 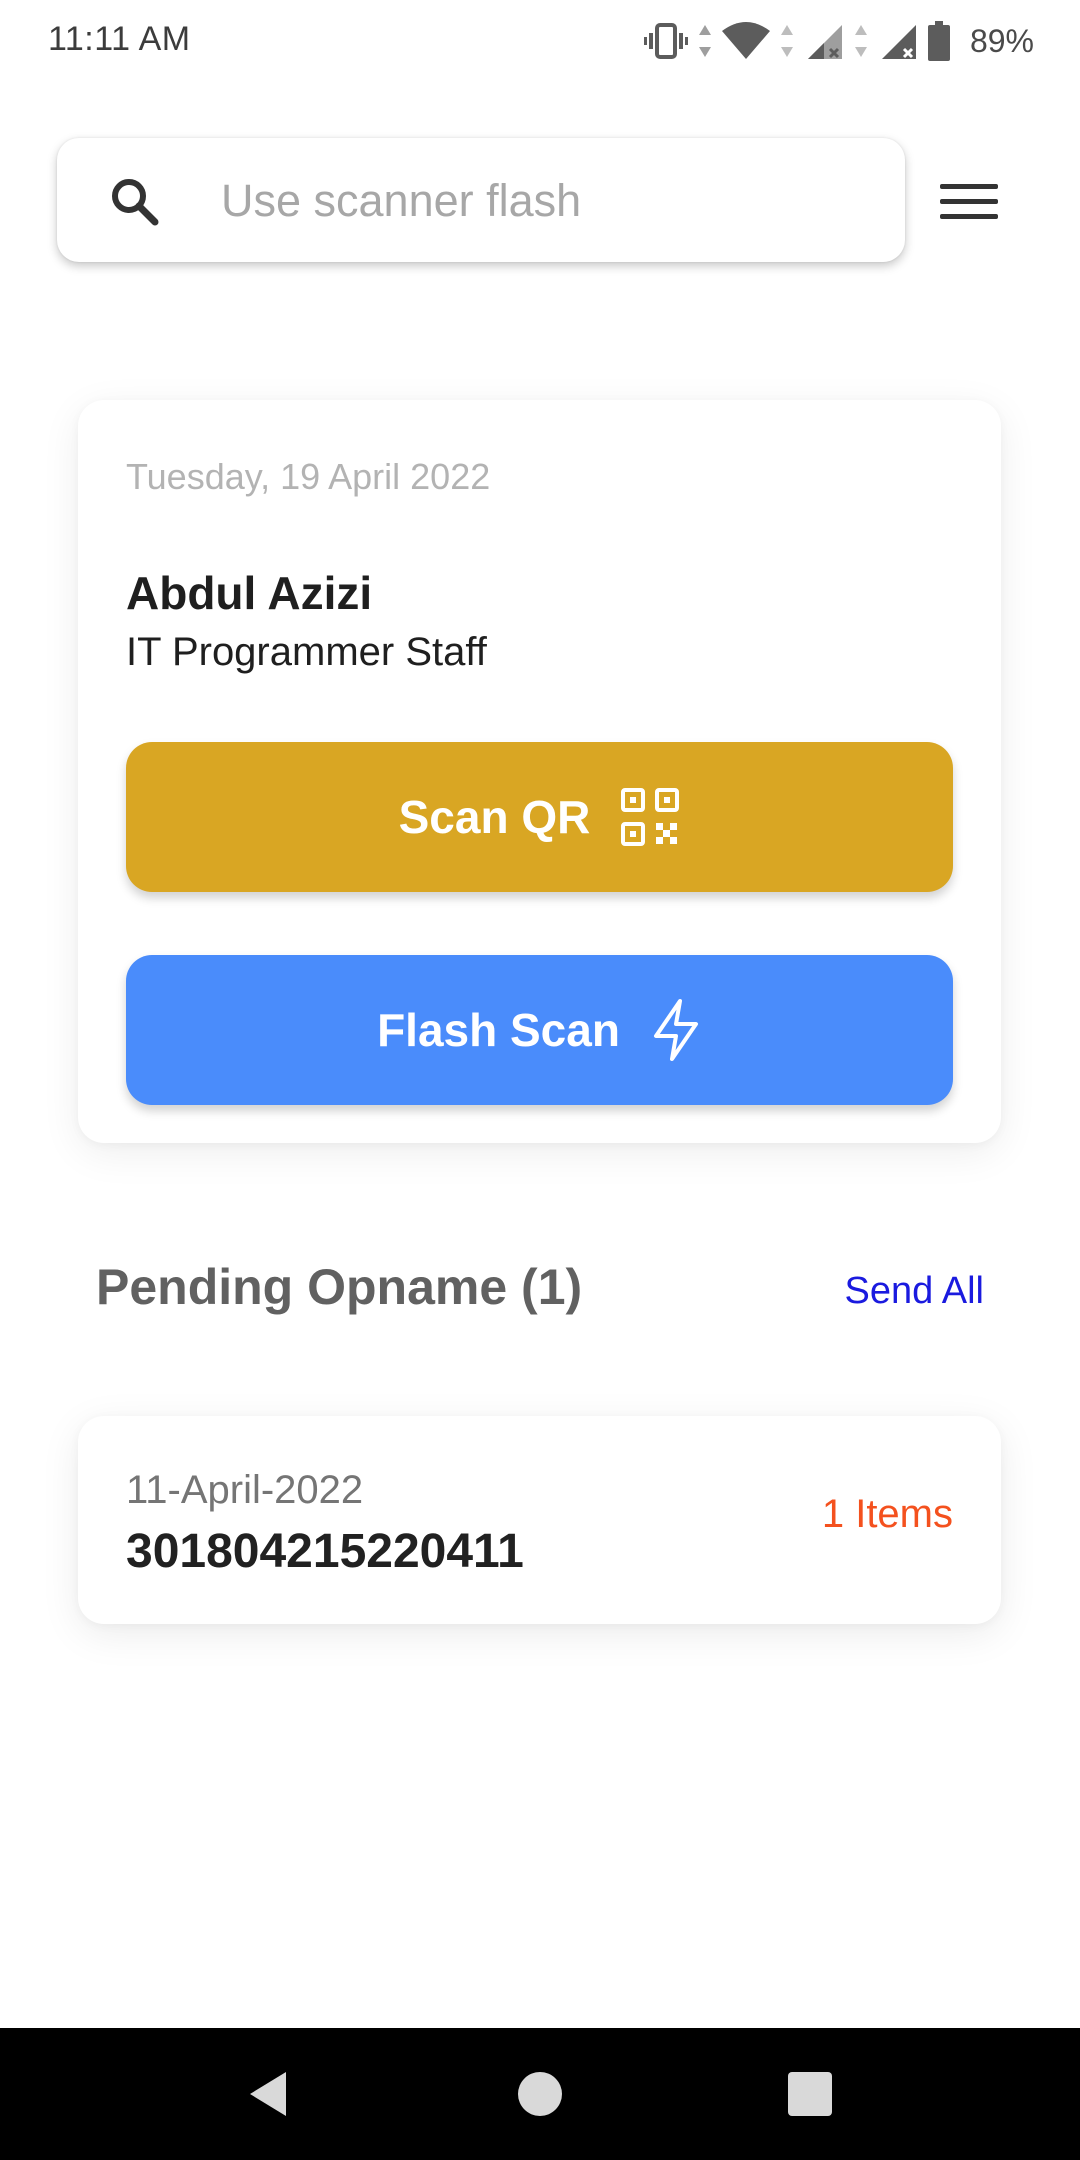 I want to click on flash-scan-label: Flash Scan, so click(x=498, y=1030).